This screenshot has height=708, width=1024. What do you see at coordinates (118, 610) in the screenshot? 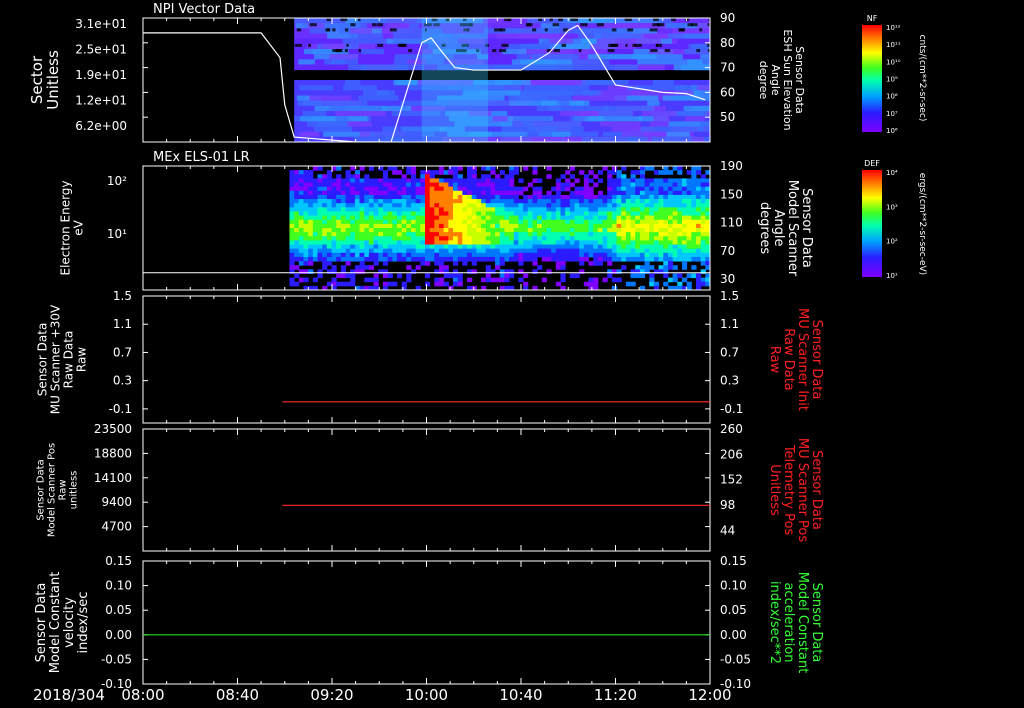
I see `y-tick-label: 0.05` at bounding box center [118, 610].